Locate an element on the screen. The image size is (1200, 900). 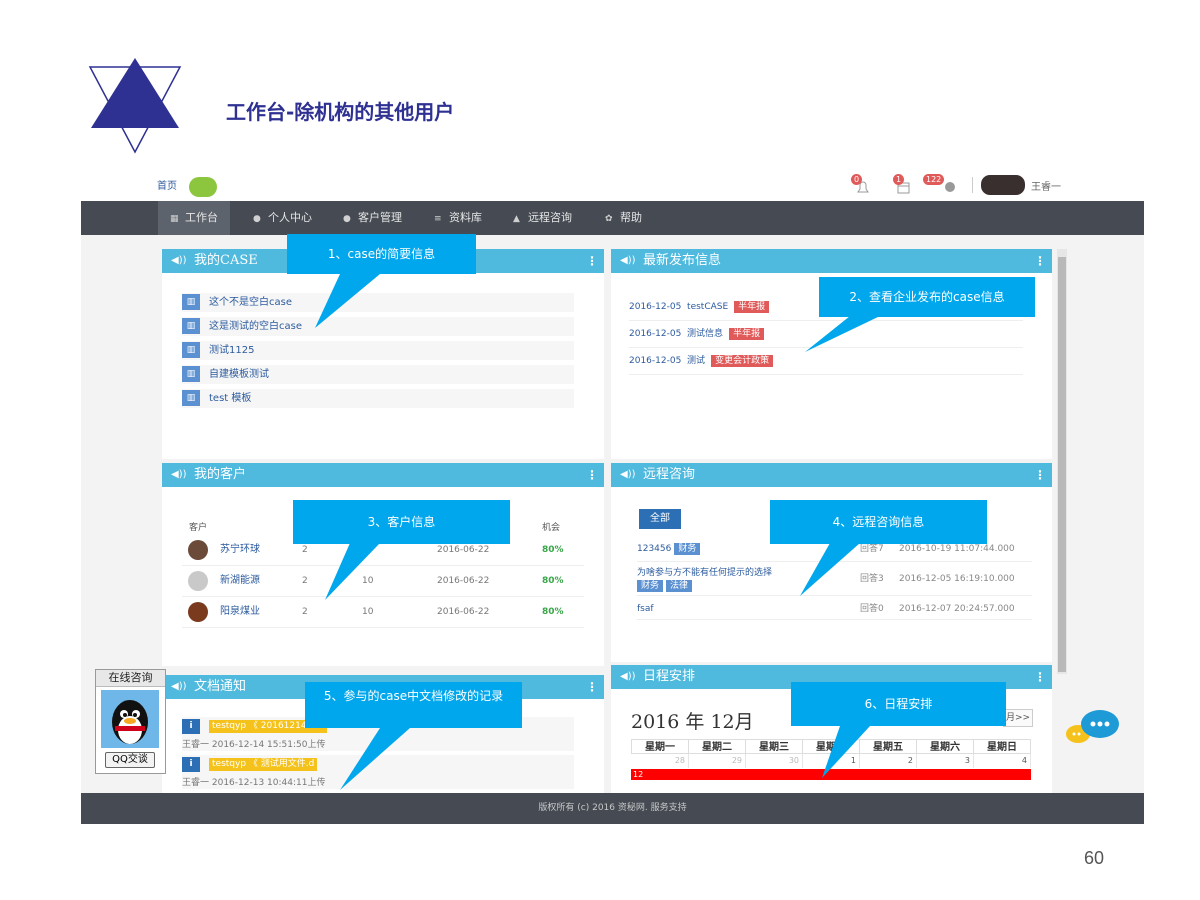
callout-published-info: 2、查看企业发布的case信息 is located at coordinates (927, 297).